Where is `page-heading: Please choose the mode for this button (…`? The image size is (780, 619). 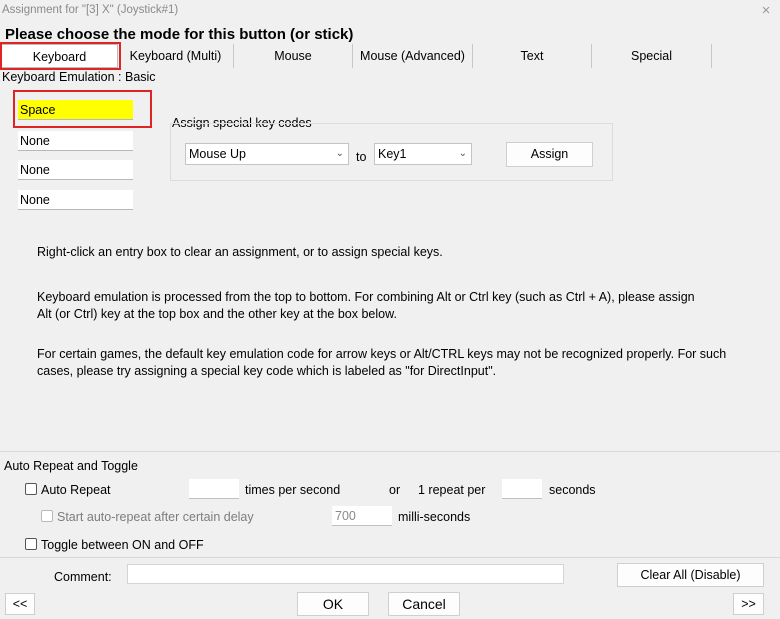 page-heading: Please choose the mode for this button (… is located at coordinates (179, 34).